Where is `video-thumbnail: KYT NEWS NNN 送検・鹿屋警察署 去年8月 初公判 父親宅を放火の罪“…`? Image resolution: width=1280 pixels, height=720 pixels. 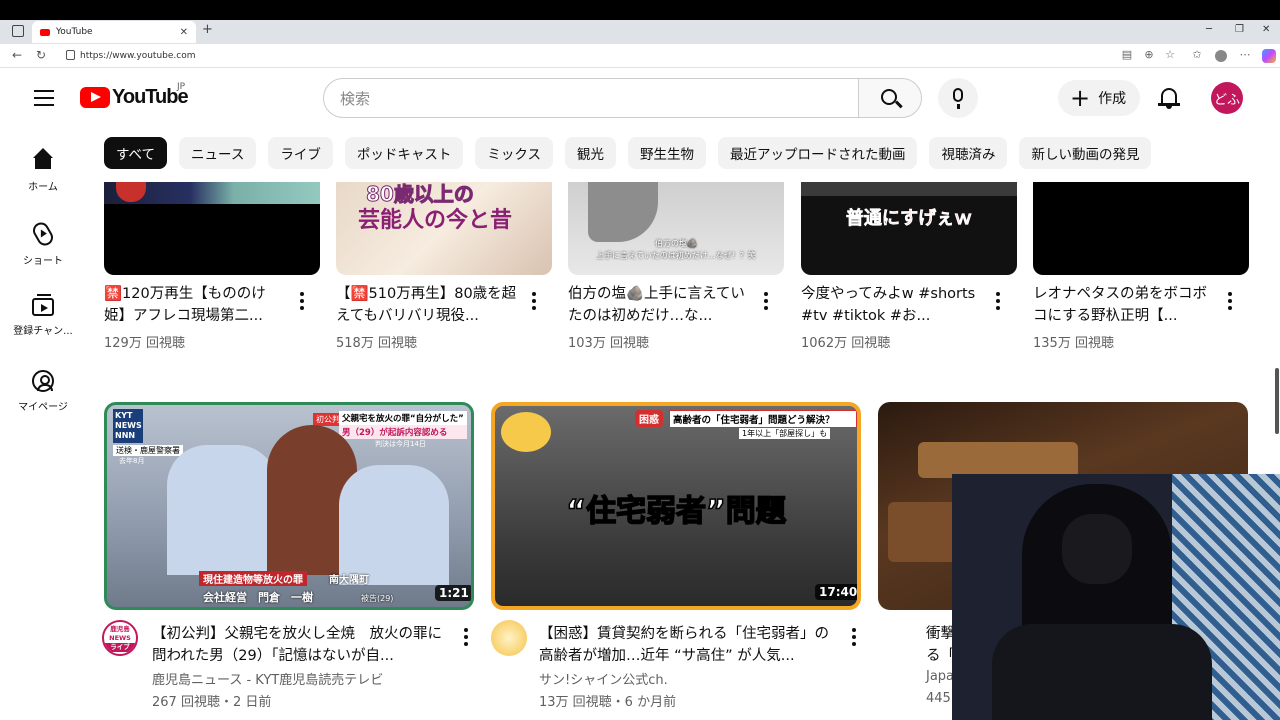
video-thumbnail: KYT NEWS NNN 送検・鹿屋警察署 去年8月 初公判 父親宅を放火の罪“… is located at coordinates (289, 506).